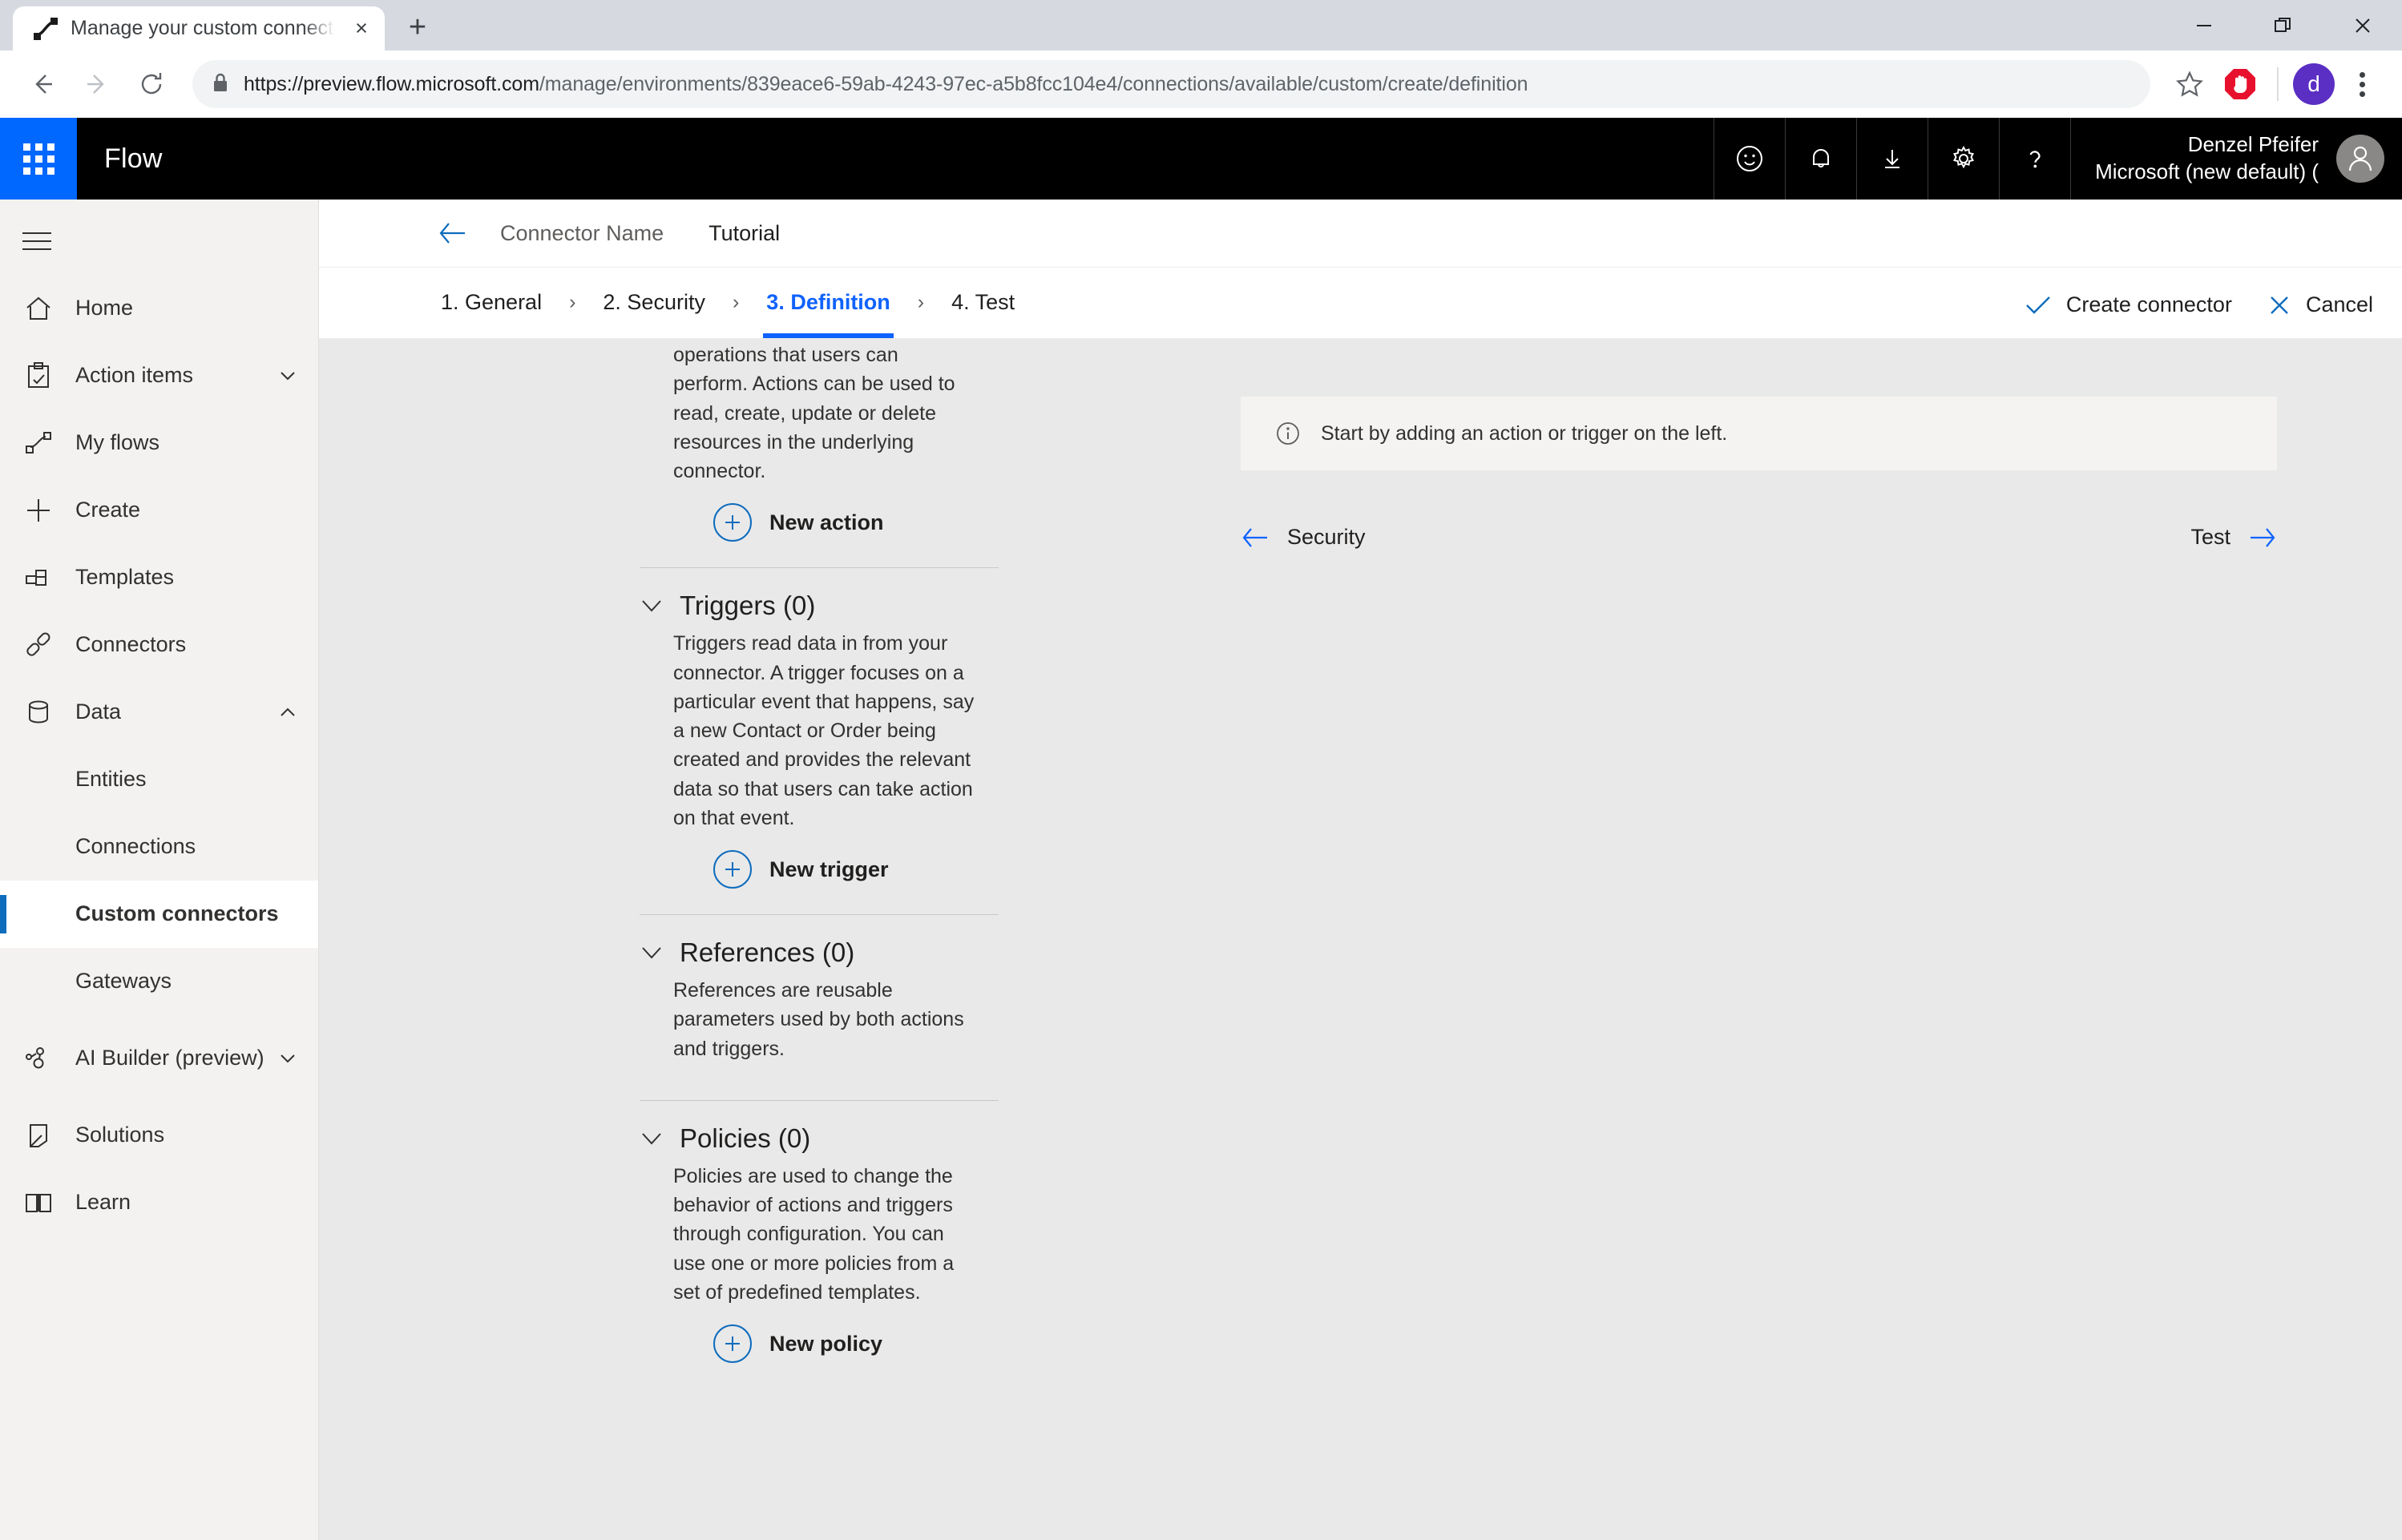  What do you see at coordinates (105, 308) in the screenshot?
I see `sidebar-item-label: Home` at bounding box center [105, 308].